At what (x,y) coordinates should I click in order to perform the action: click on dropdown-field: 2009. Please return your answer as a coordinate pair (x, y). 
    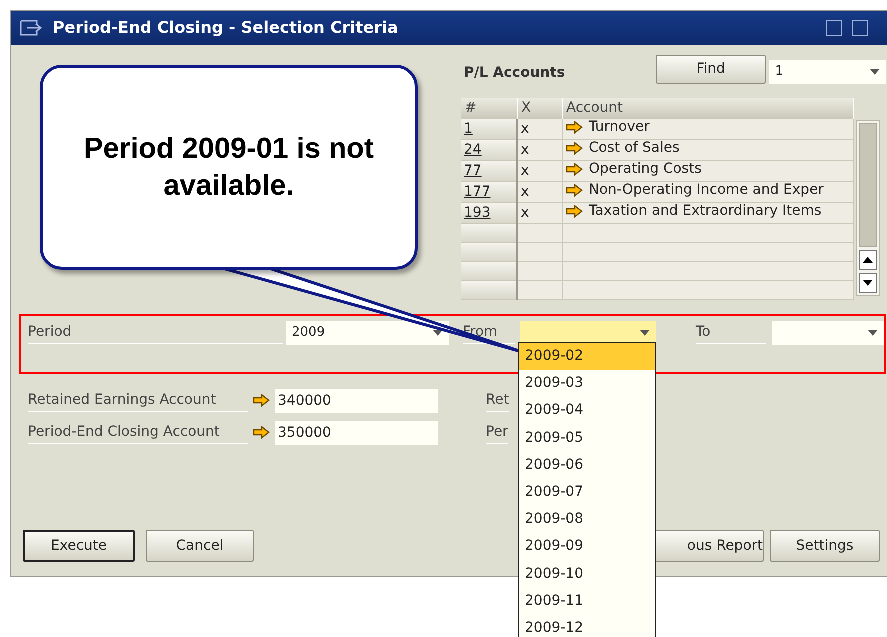
    Looking at the image, I should click on (367, 333).